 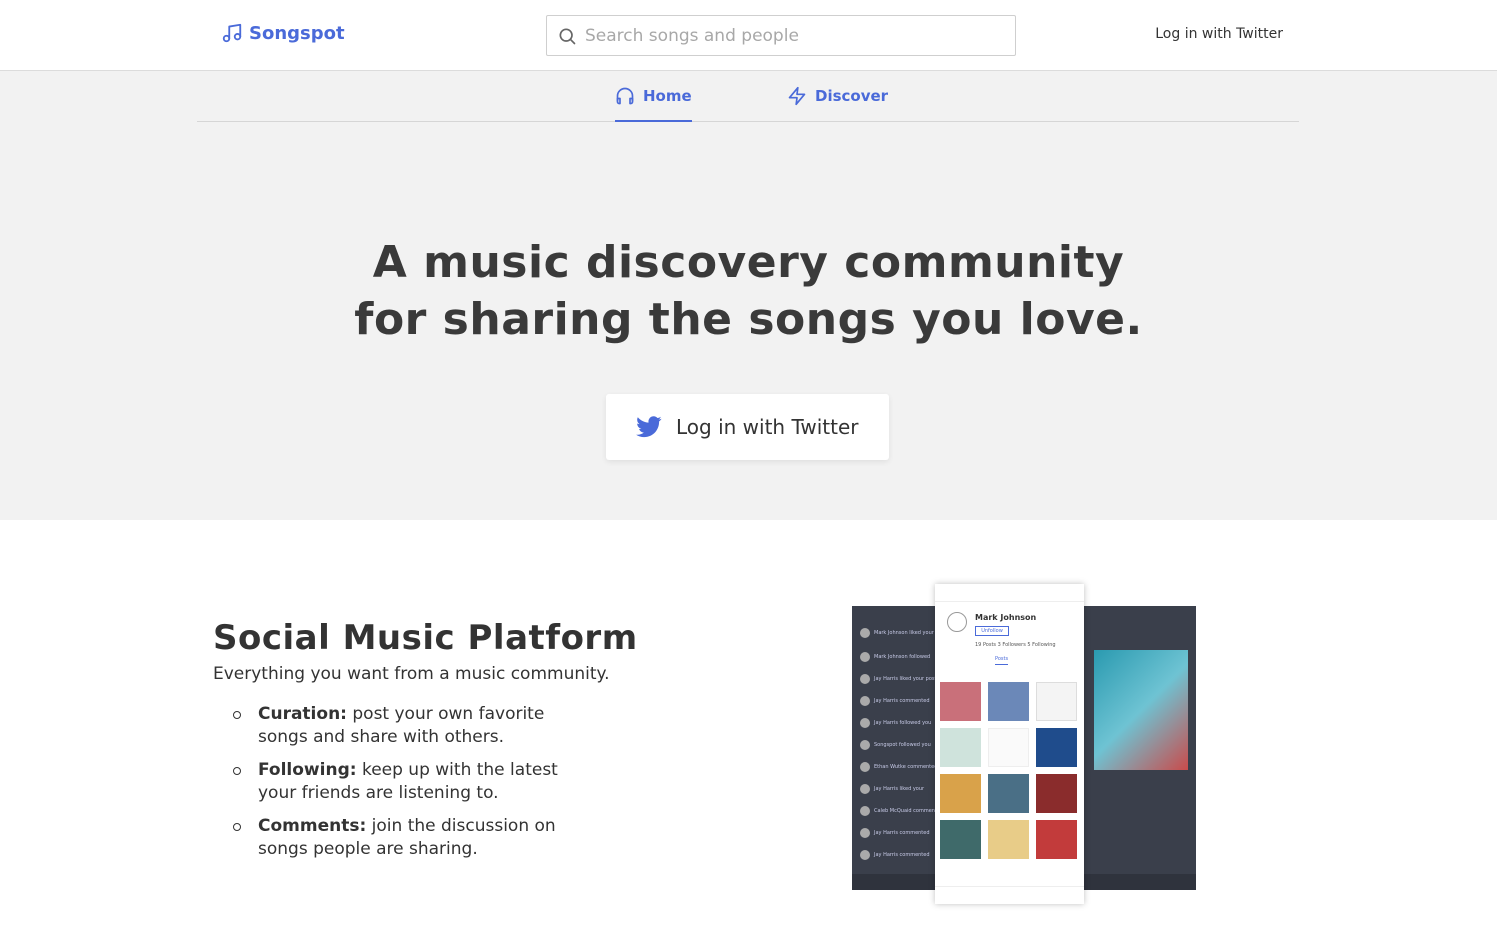 What do you see at coordinates (957, 622) in the screenshot?
I see `avatar` at bounding box center [957, 622].